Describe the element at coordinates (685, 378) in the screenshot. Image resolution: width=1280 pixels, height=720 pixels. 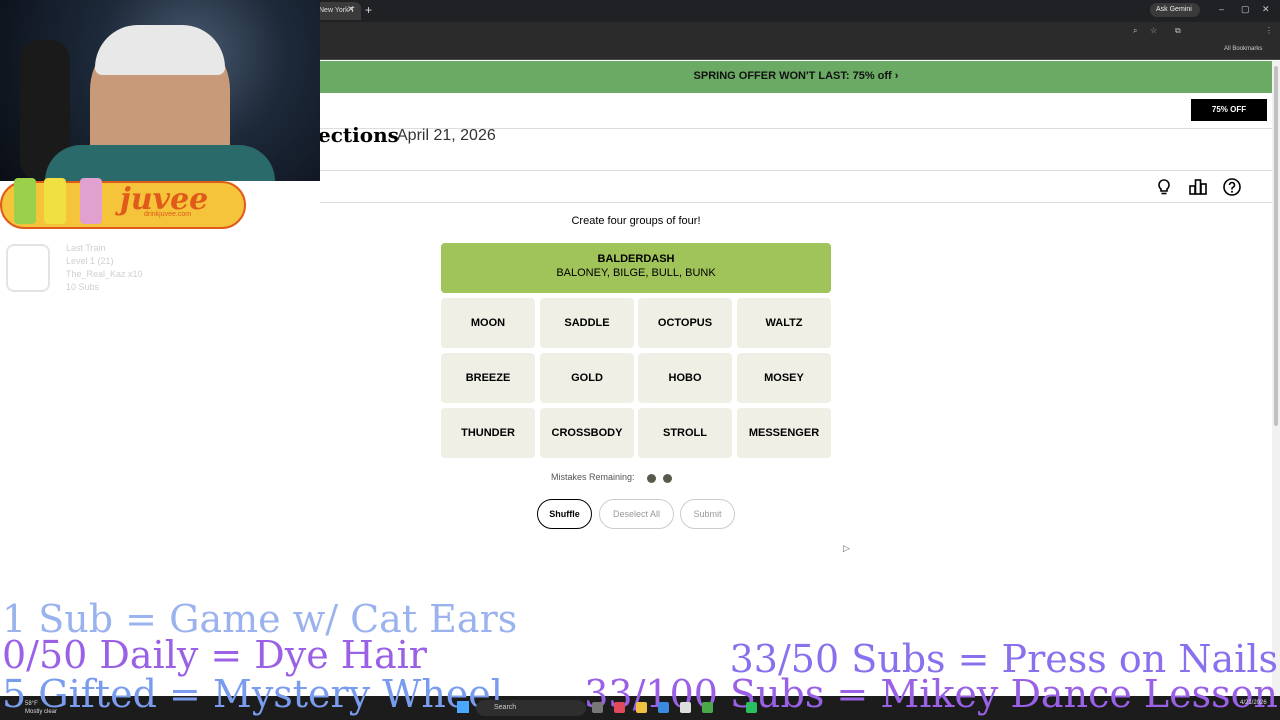
I see `word-tile: HOBO` at that location.